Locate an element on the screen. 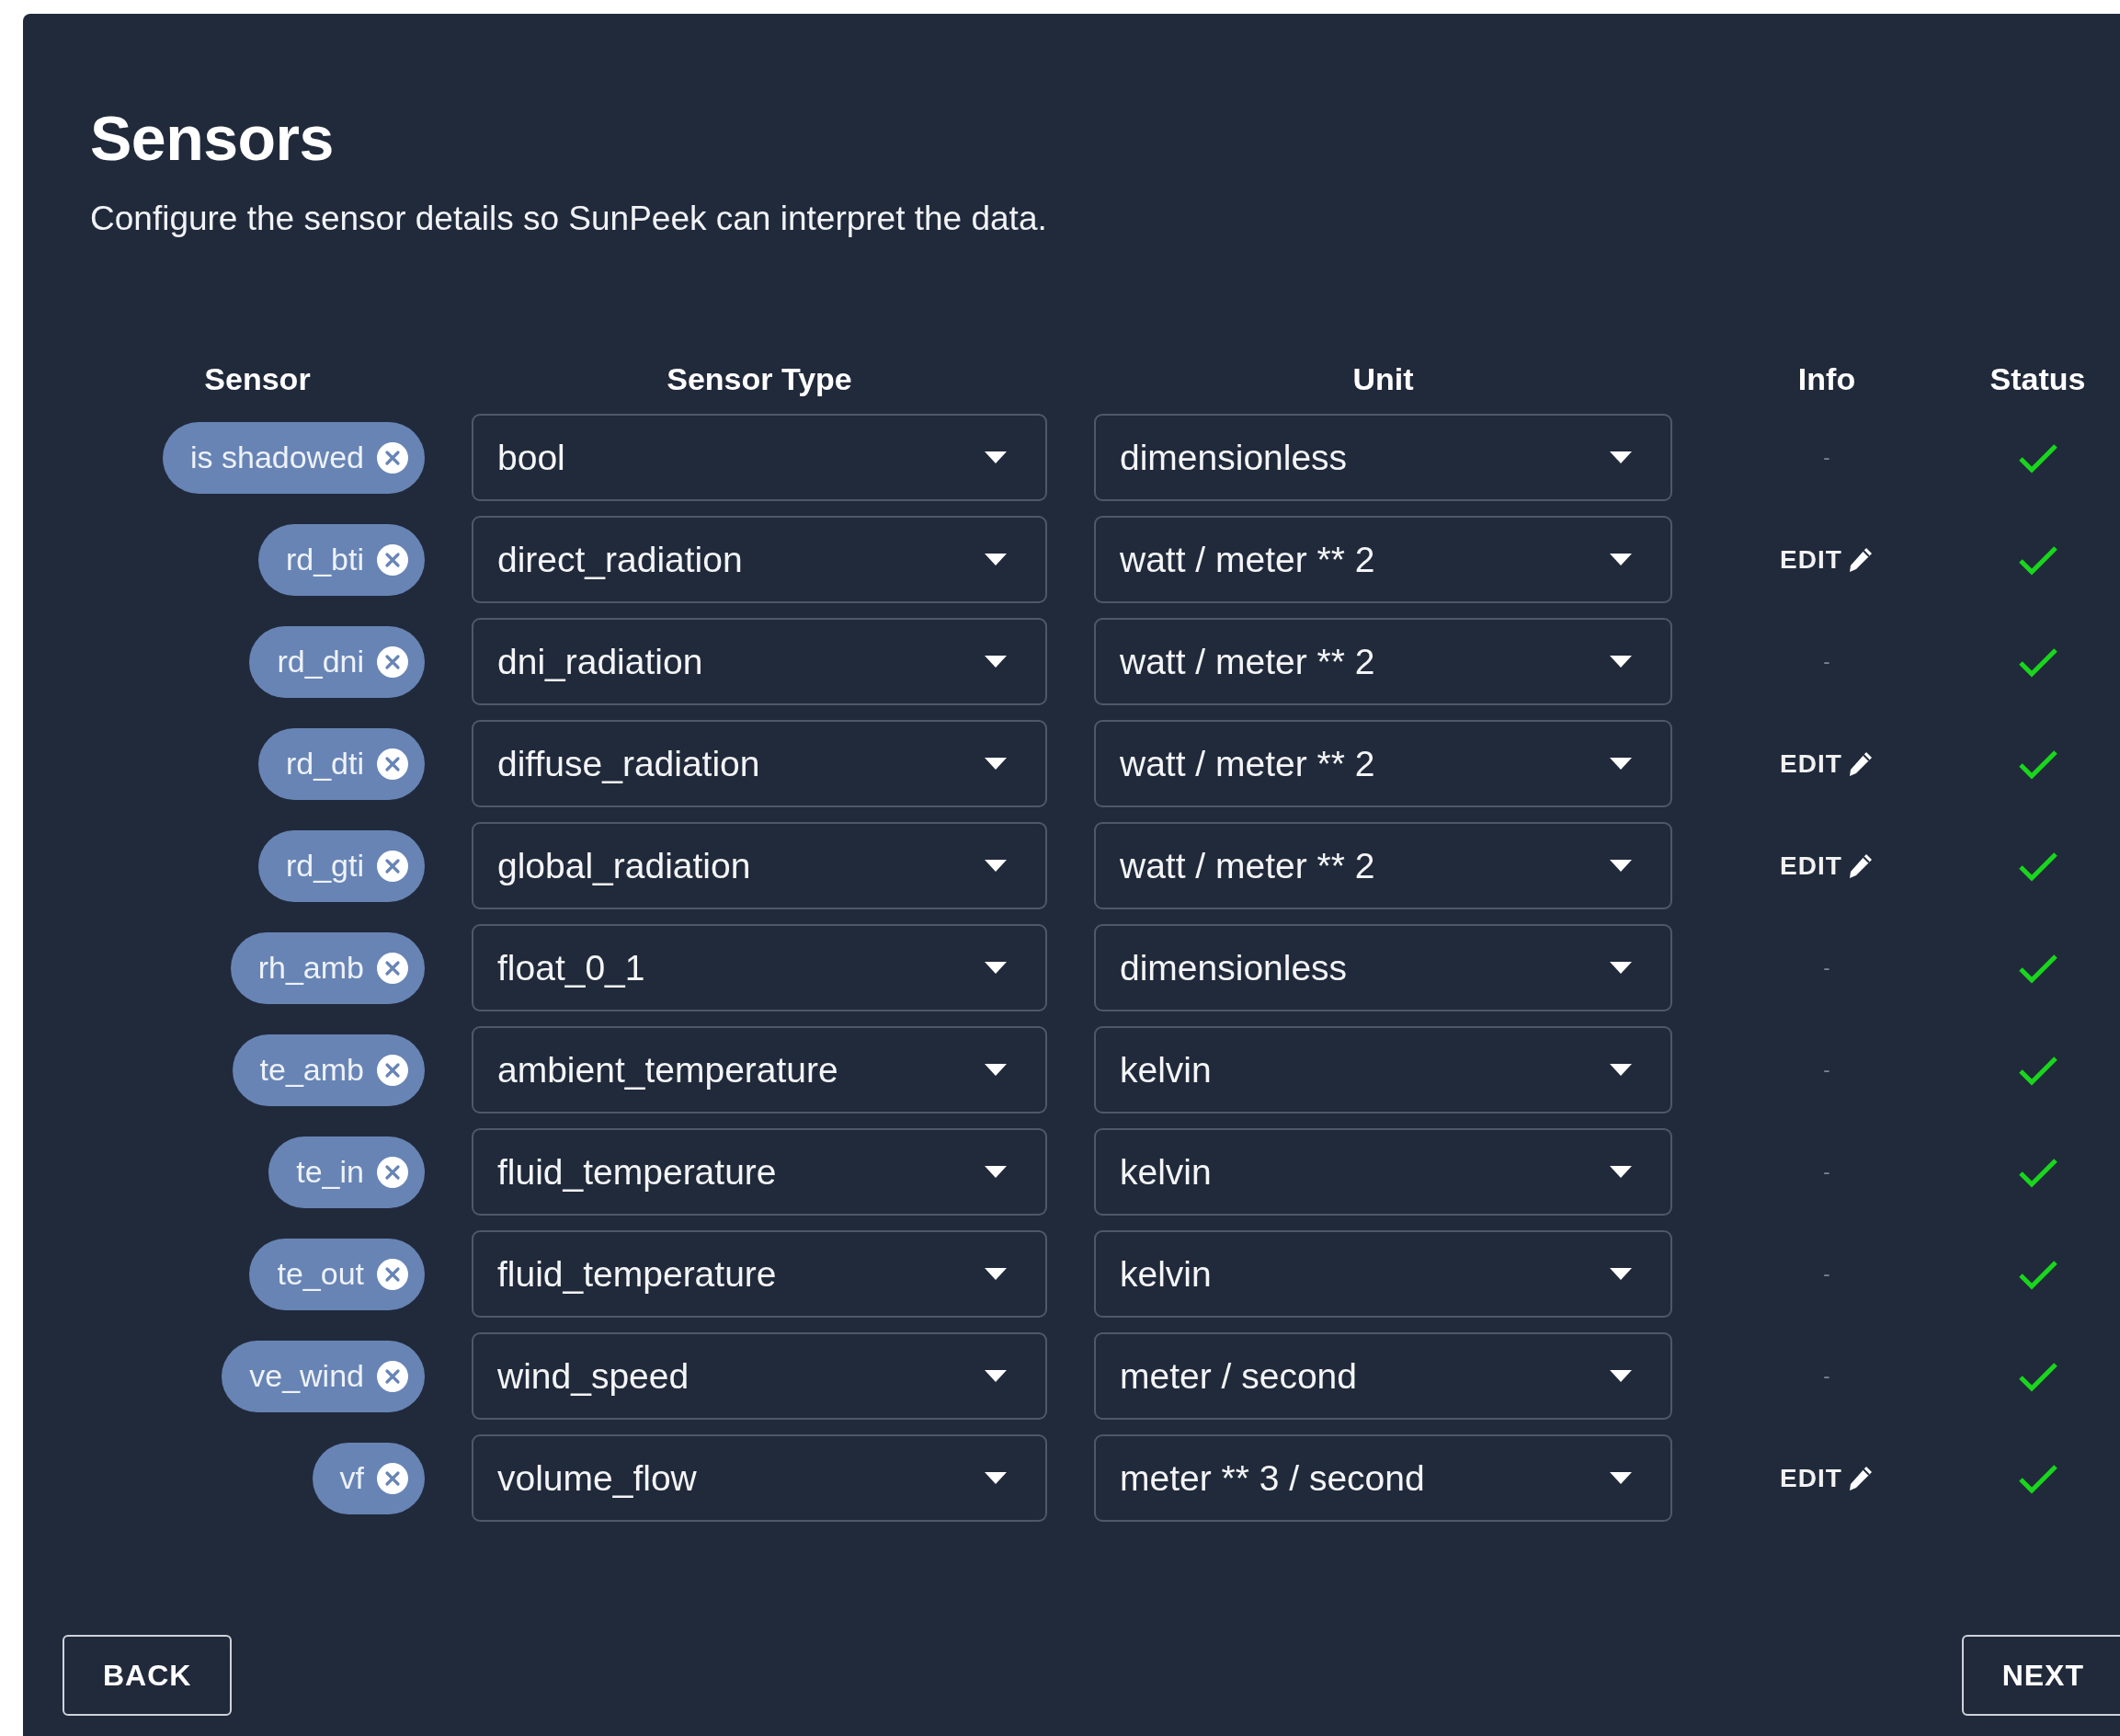 Image resolution: width=2120 pixels, height=1736 pixels. sensor-type-dropdown: global_radiation is located at coordinates (759, 866).